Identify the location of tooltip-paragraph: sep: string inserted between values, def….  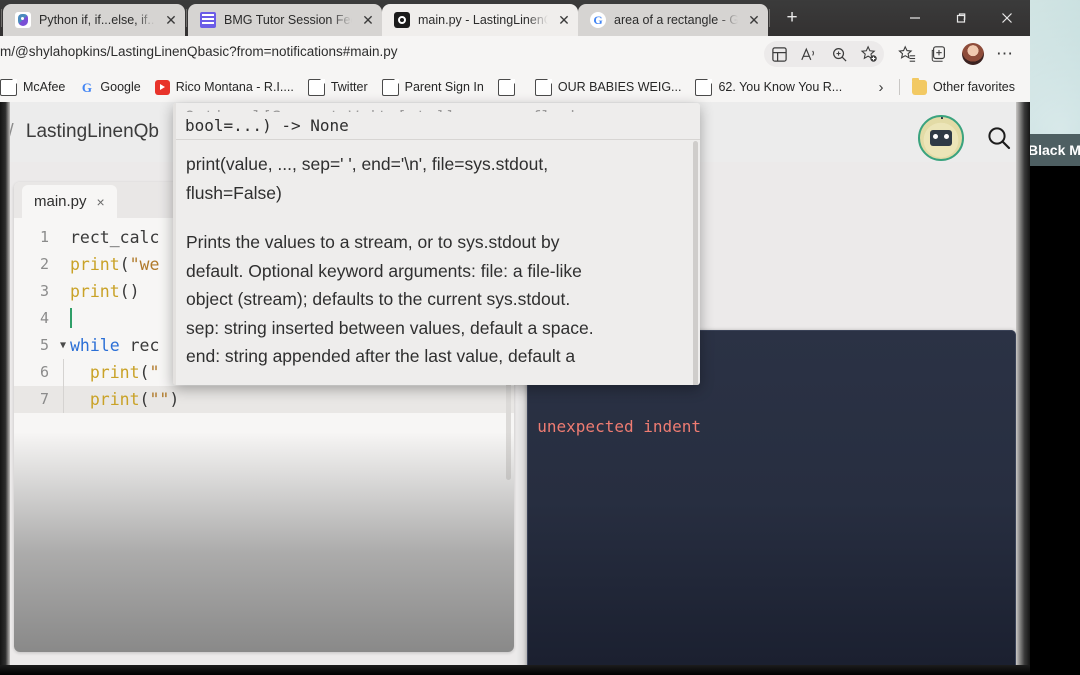
(390, 327).